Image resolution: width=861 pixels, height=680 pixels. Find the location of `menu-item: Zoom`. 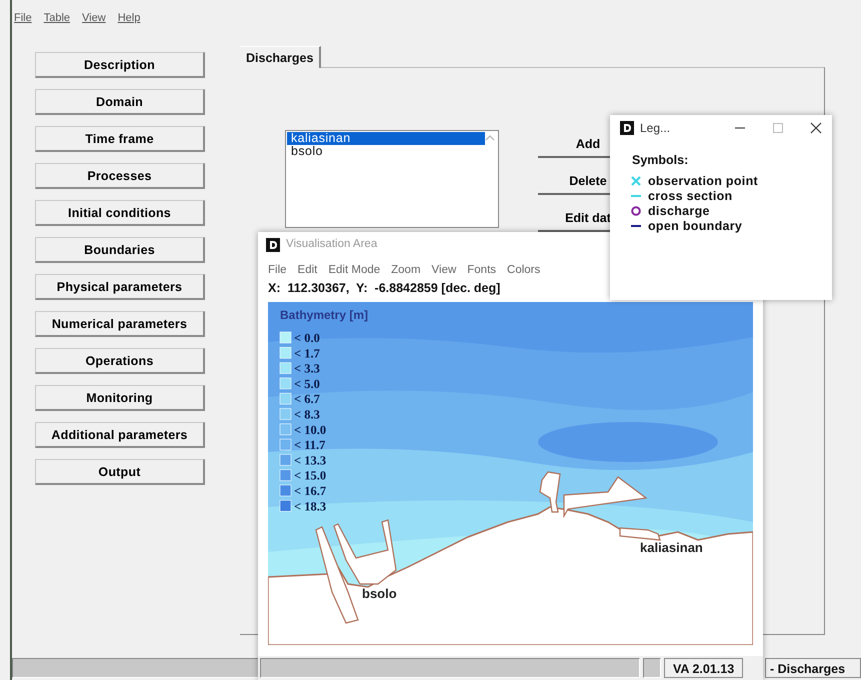

menu-item: Zoom is located at coordinates (406, 271).